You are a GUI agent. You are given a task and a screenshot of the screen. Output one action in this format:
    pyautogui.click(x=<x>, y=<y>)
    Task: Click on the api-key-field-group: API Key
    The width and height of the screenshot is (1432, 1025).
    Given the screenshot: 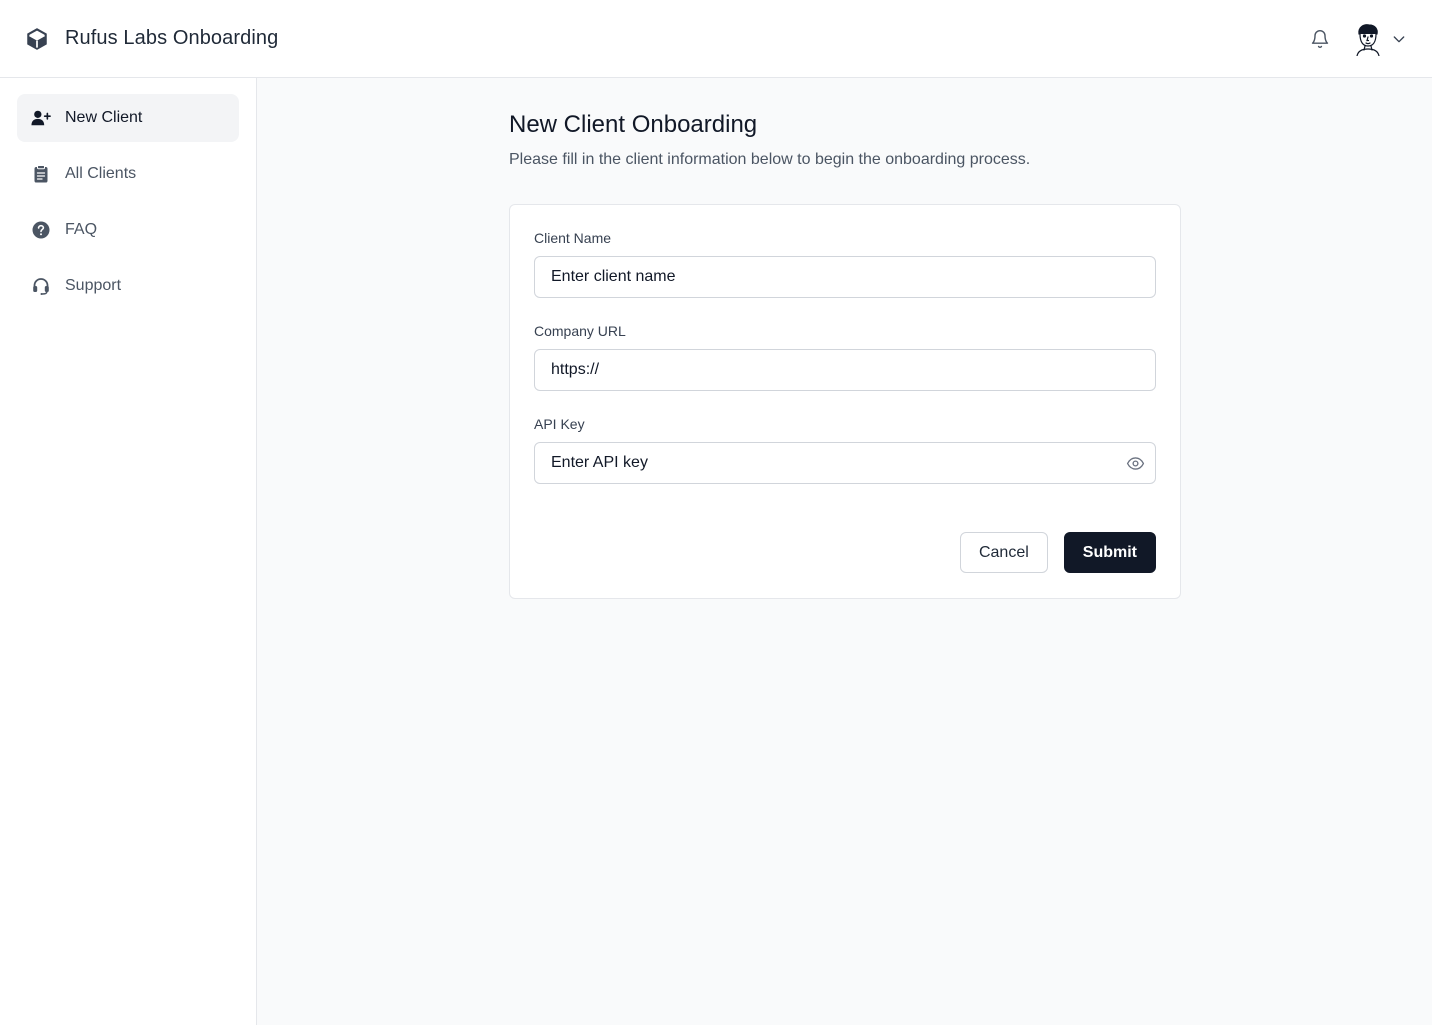 What is the action you would take?
    pyautogui.click(x=845, y=450)
    